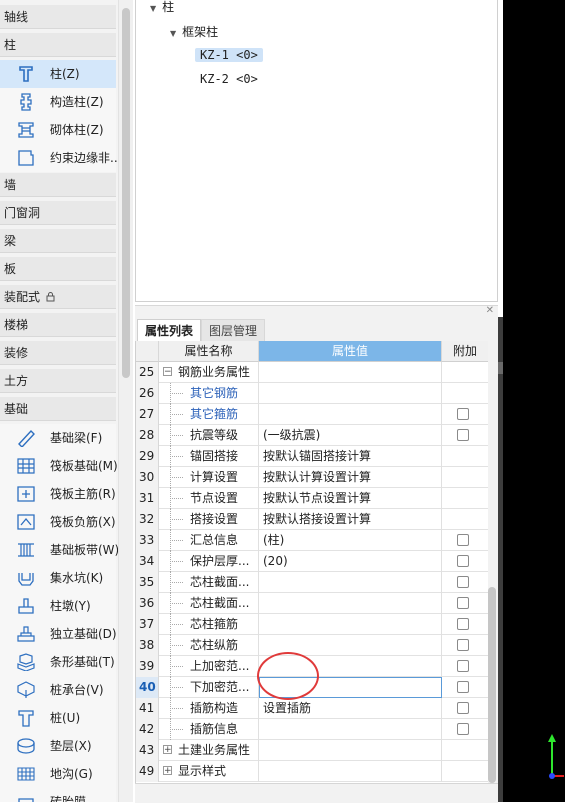 The image size is (565, 803). What do you see at coordinates (312, 645) in the screenshot?
I see `property-row: 38 芯柱纵筋` at bounding box center [312, 645].